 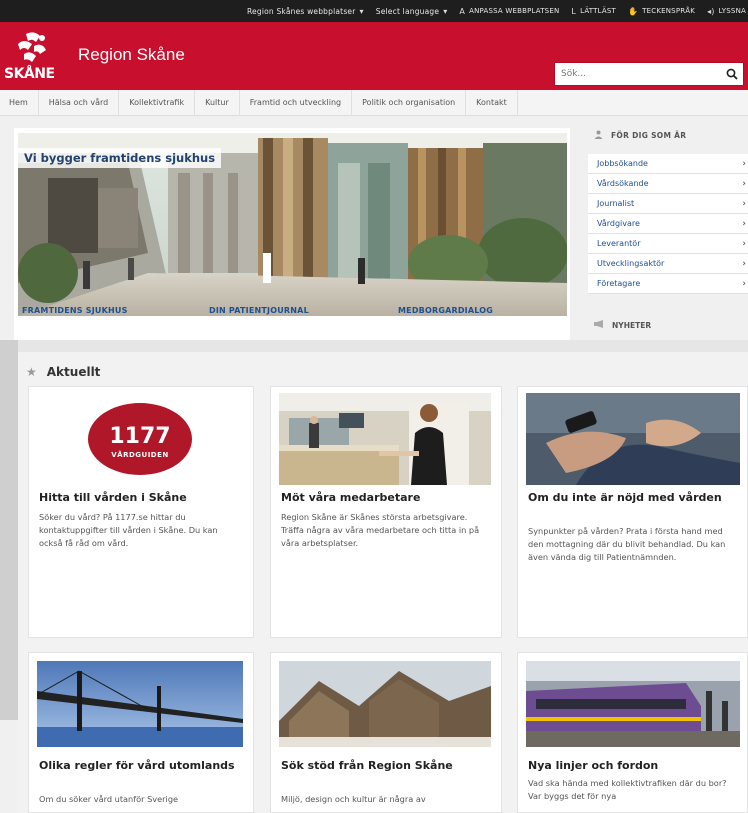 What do you see at coordinates (109, 799) in the screenshot?
I see `card-text: Om du söker vård utanför Sverige` at bounding box center [109, 799].